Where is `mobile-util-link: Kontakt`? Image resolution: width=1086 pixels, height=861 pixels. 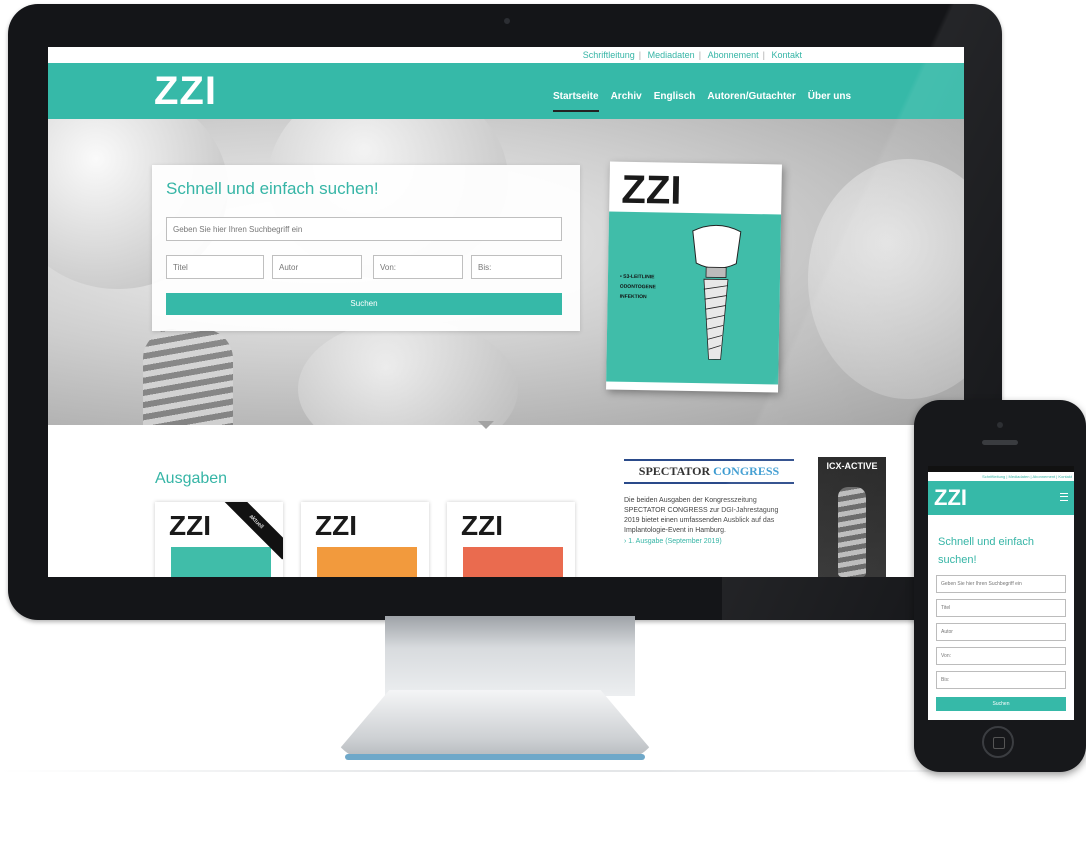 mobile-util-link: Kontakt is located at coordinates (1065, 476).